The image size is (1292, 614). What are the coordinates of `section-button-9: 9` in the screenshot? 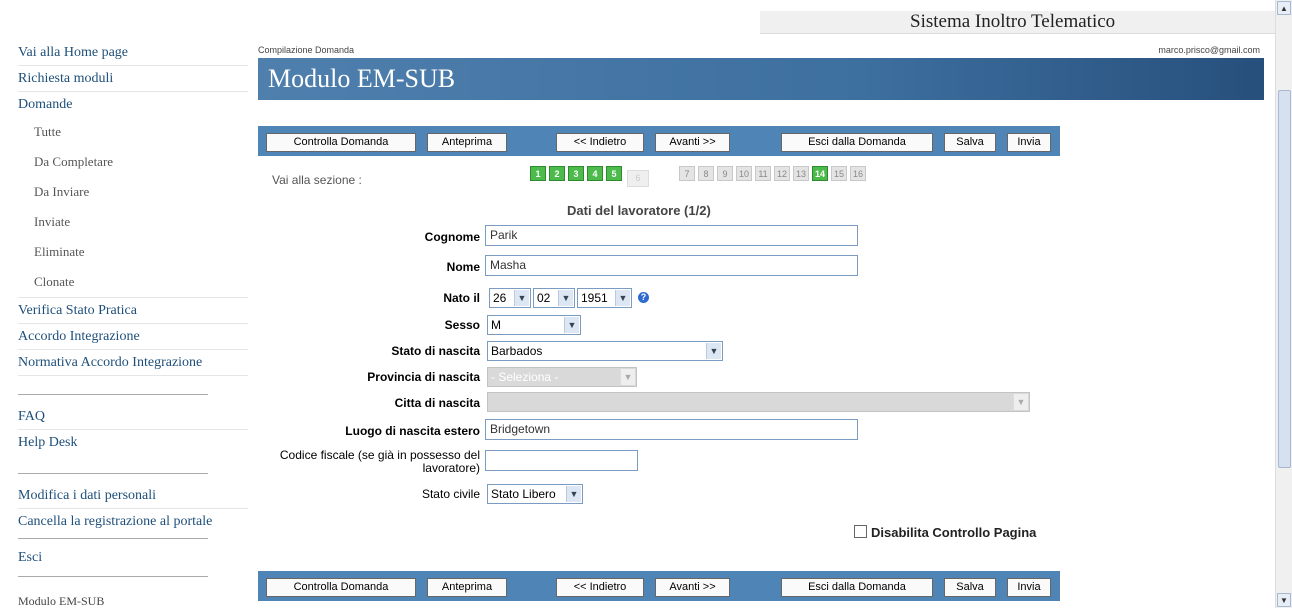 It's located at (725, 173).